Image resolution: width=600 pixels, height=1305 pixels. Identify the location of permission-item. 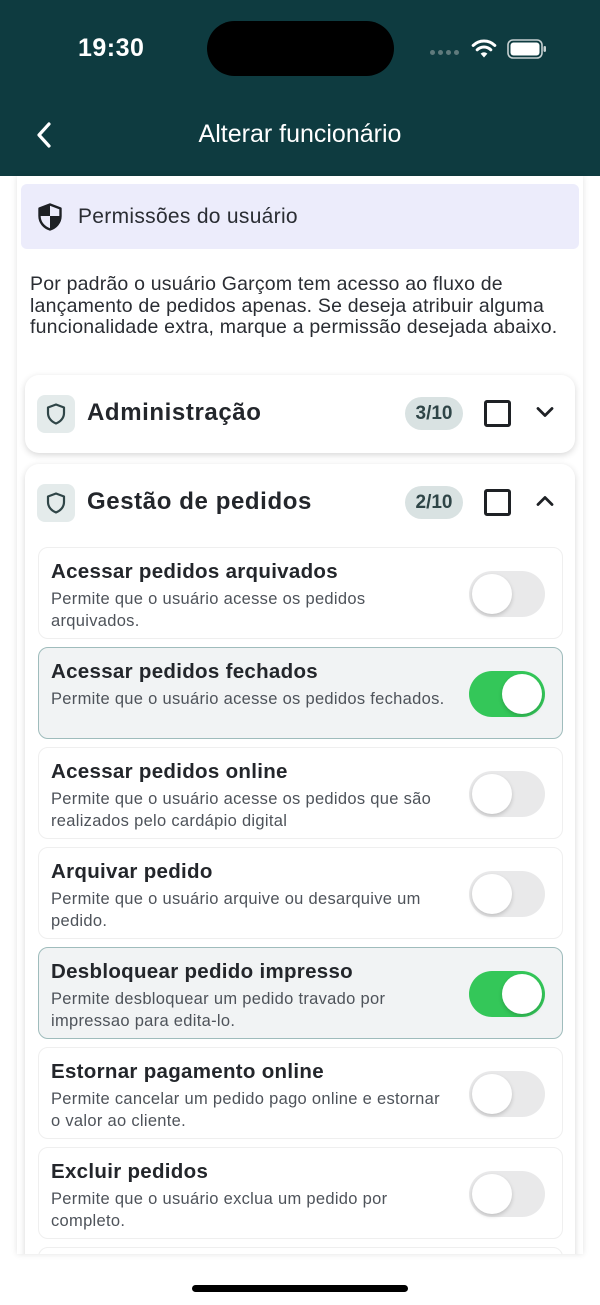
(300, 1250).